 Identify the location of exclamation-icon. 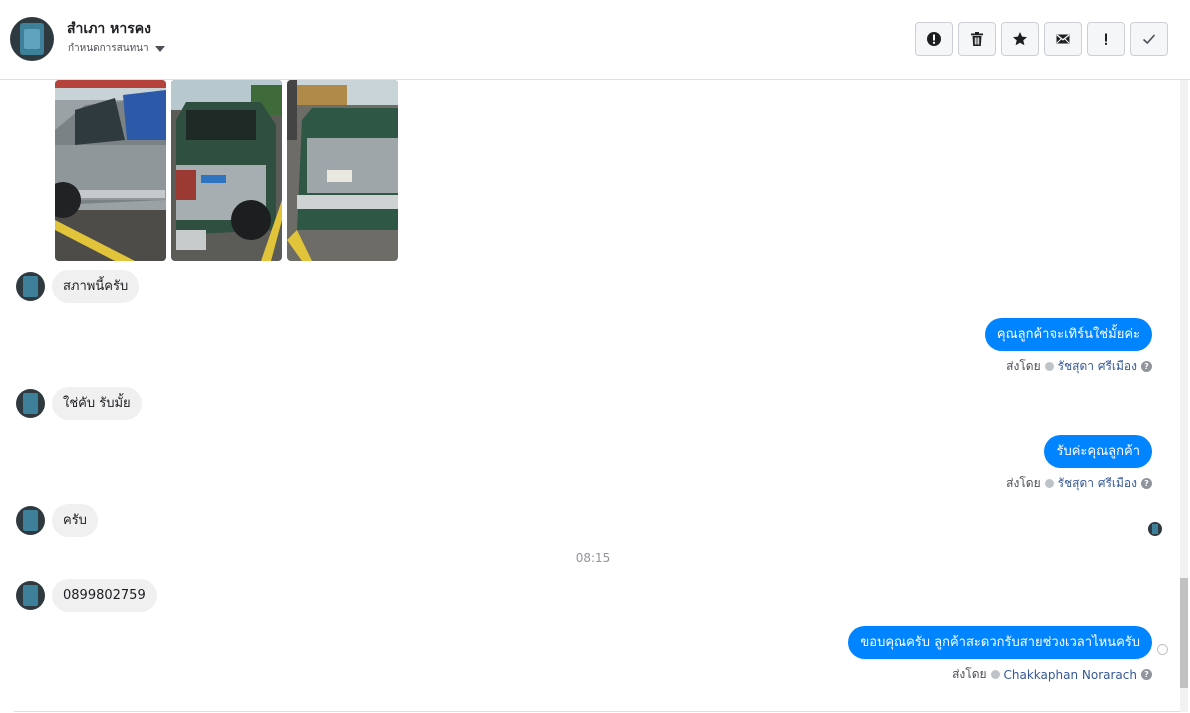
(1106, 39).